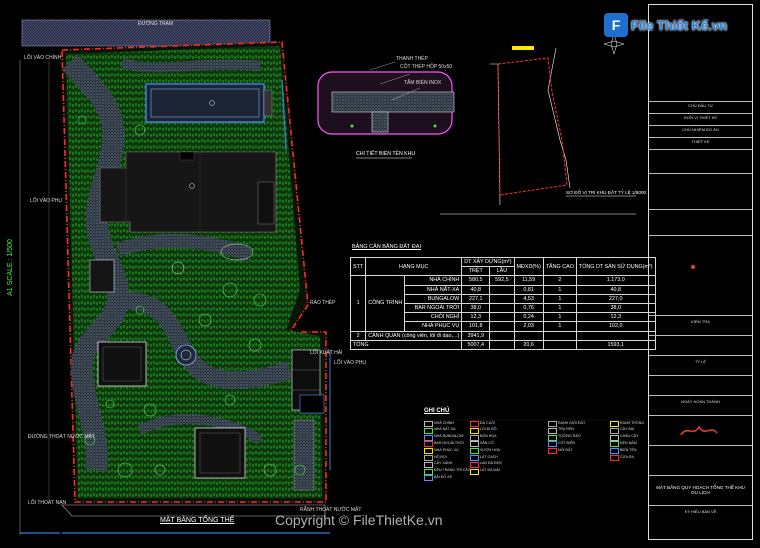 The height and width of the screenshot is (548, 760). What do you see at coordinates (489, 456) in the screenshot?
I see `legend-item: LÁT GẠCH` at bounding box center [489, 456].